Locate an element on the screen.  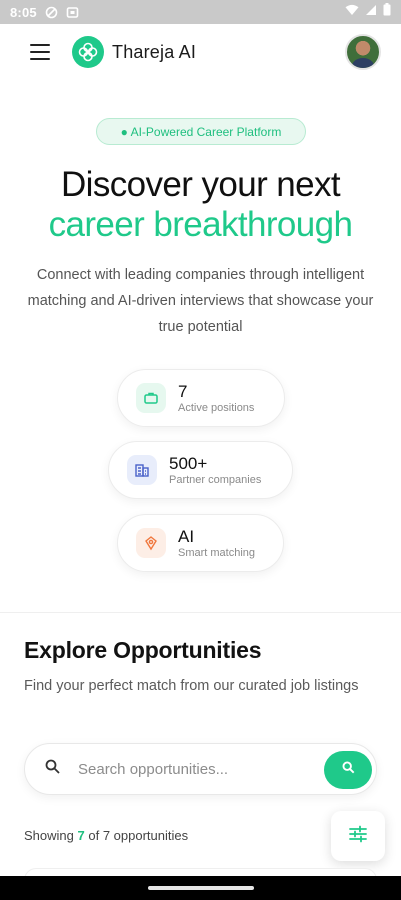
results-total: of 7 opportunities is located at coordinates (138, 835).